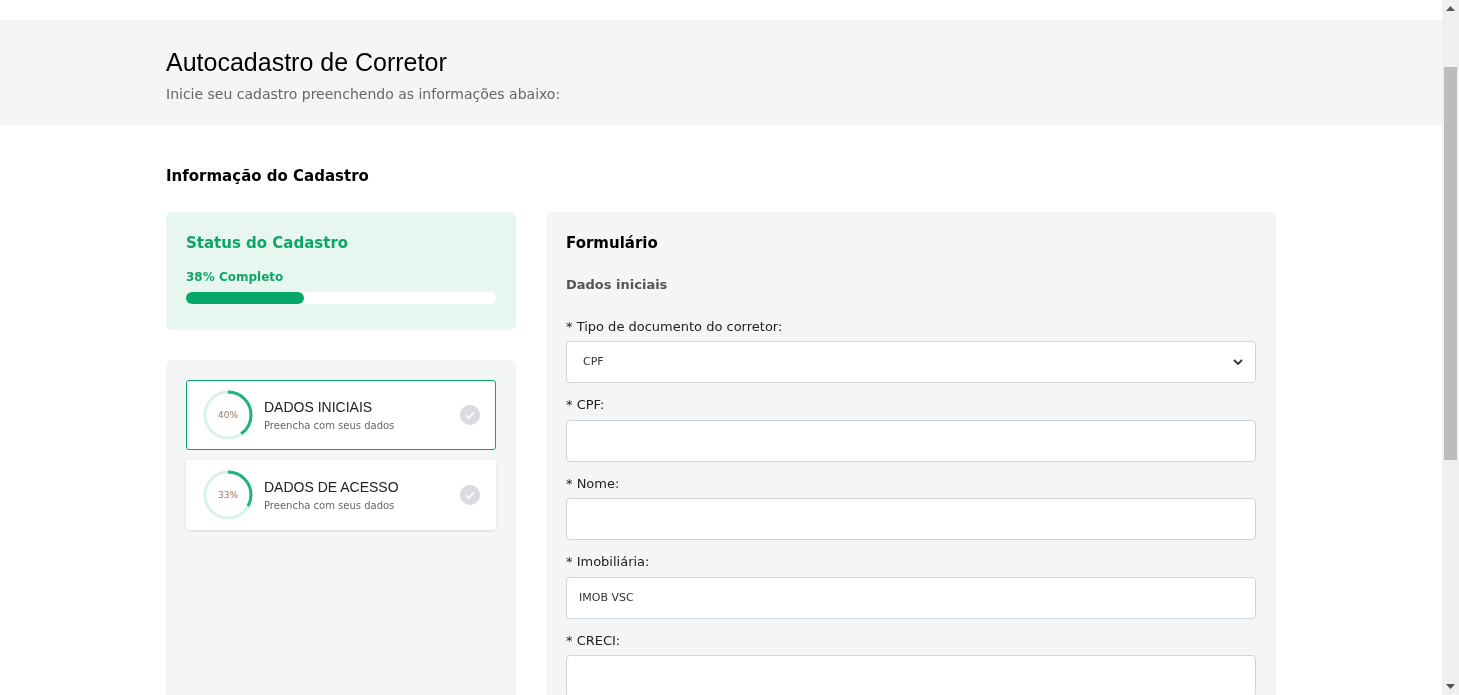 This screenshot has height=695, width=1459. Describe the element at coordinates (306, 62) in the screenshot. I see `page-title: Autocadastro de Corretor` at that location.